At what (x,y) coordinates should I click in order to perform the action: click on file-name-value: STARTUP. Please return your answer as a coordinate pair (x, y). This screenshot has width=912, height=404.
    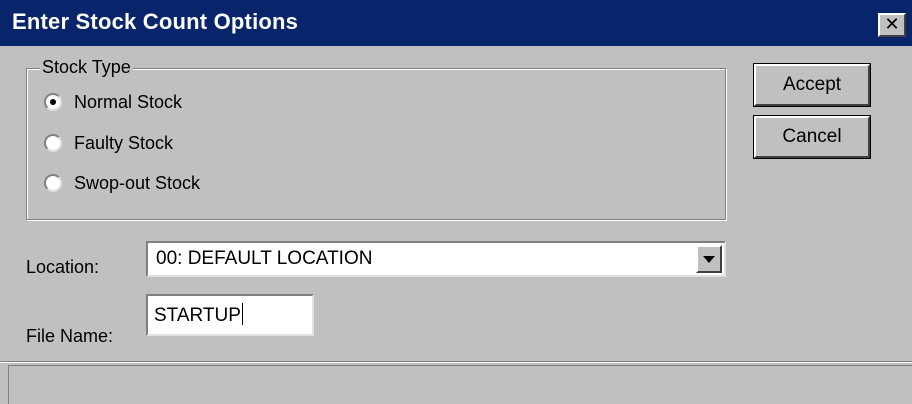
    Looking at the image, I should click on (198, 315).